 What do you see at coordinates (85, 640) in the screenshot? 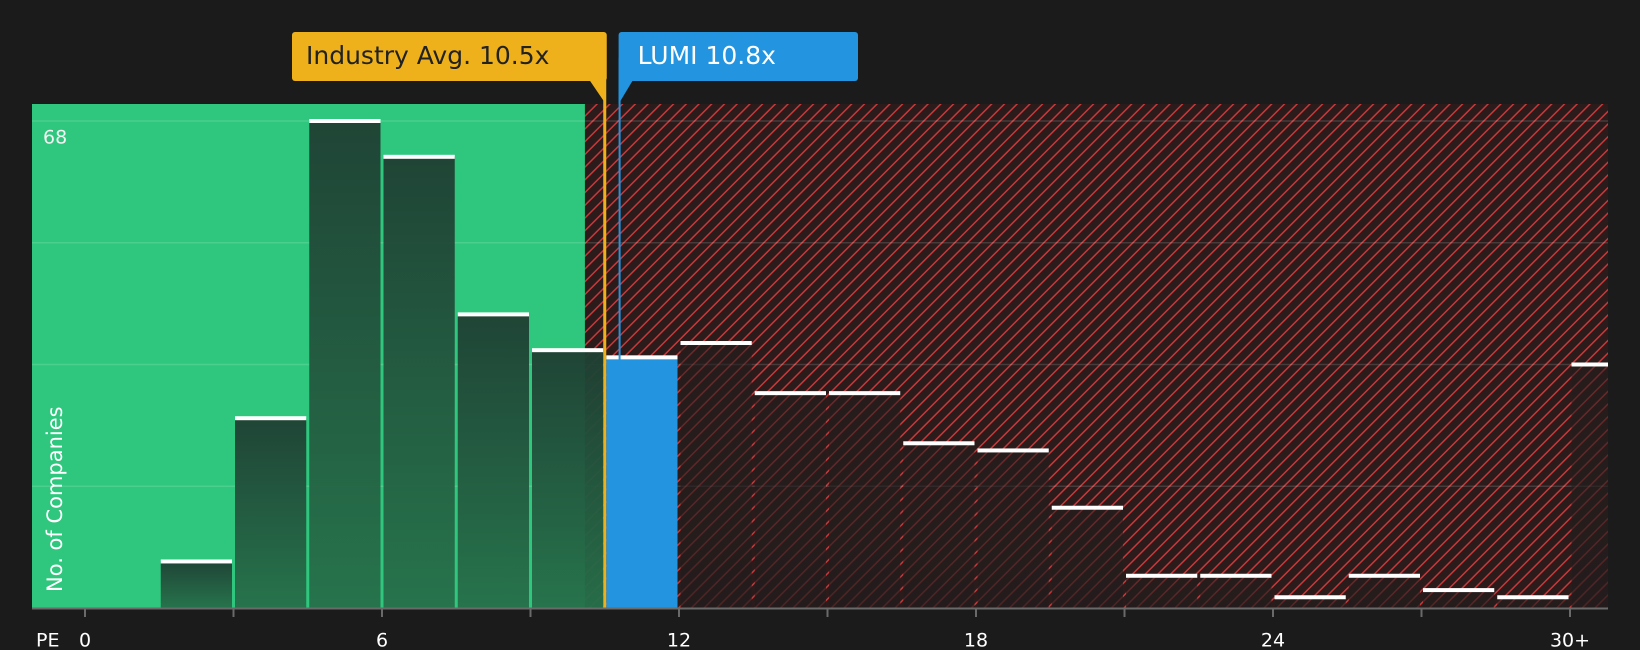
I see `x-tick-label: 0` at bounding box center [85, 640].